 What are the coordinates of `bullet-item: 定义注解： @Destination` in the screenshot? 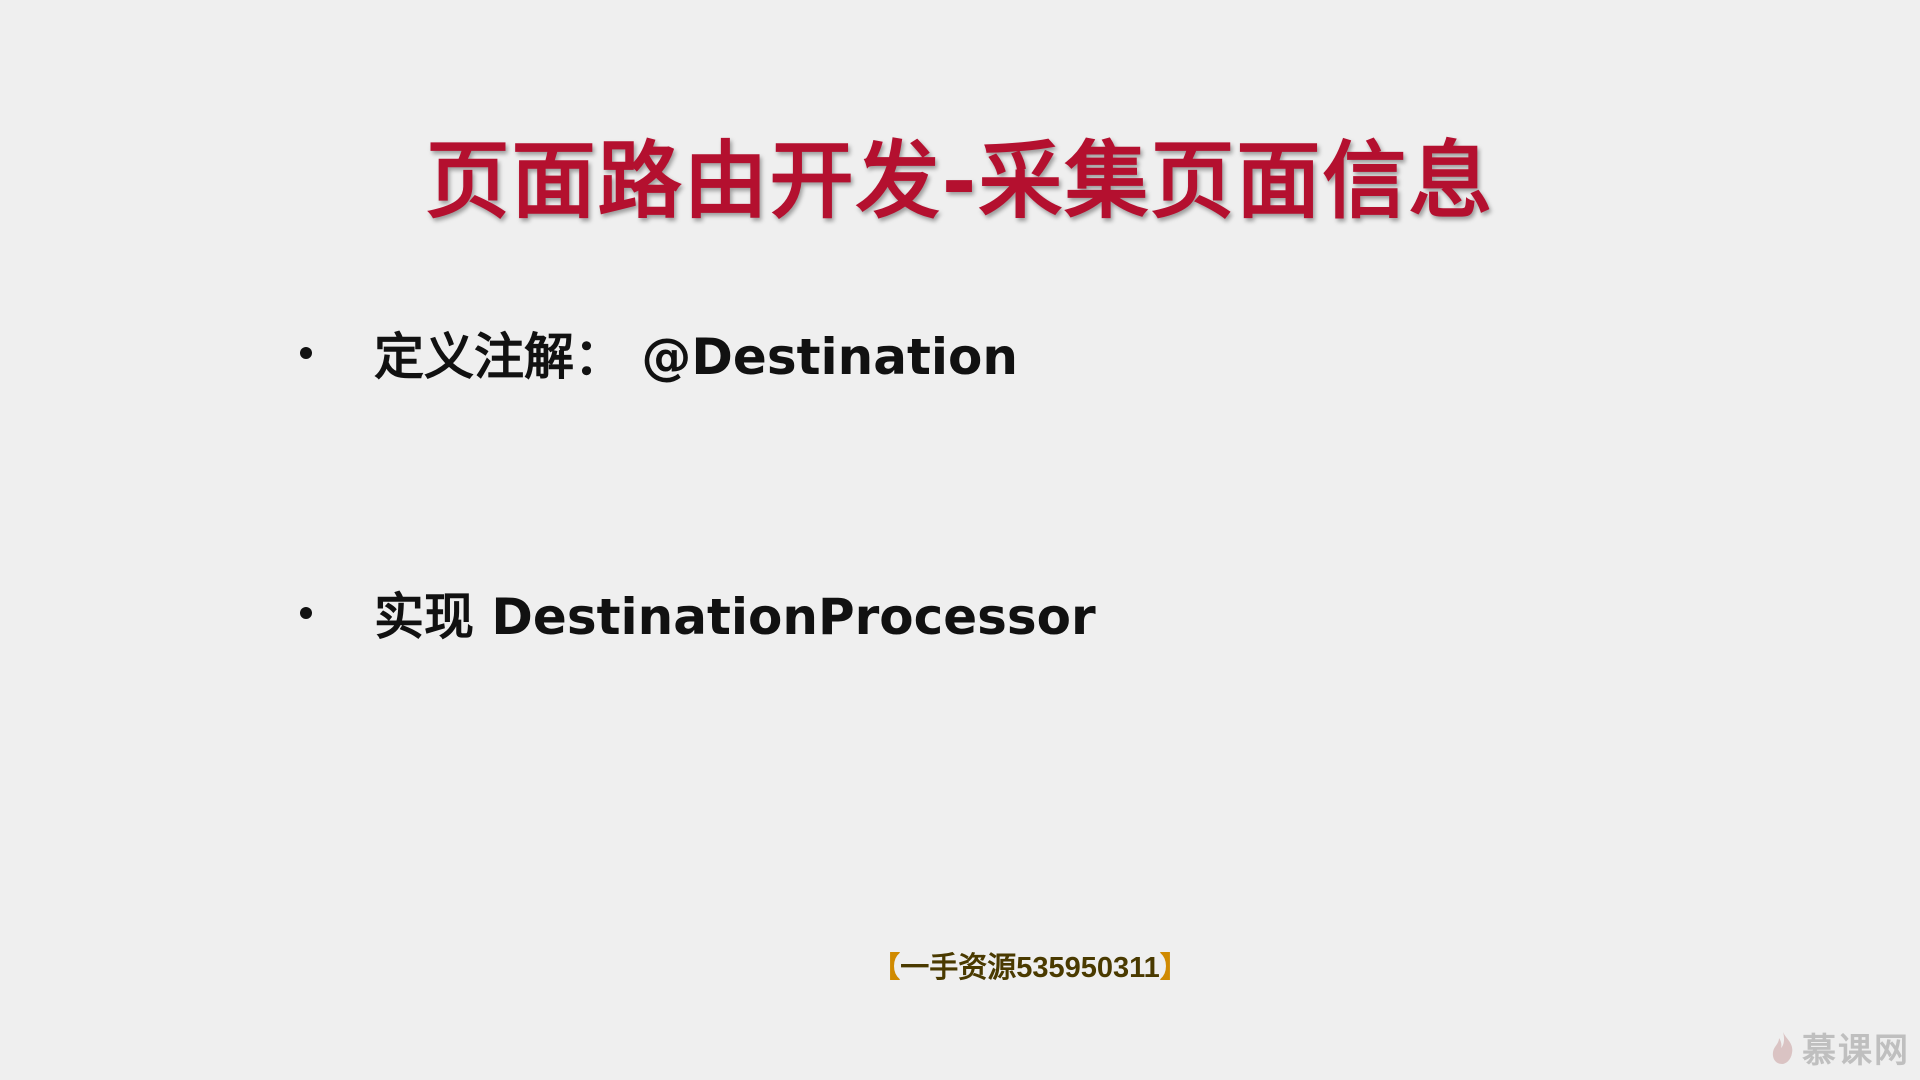 It's located at (657, 353).